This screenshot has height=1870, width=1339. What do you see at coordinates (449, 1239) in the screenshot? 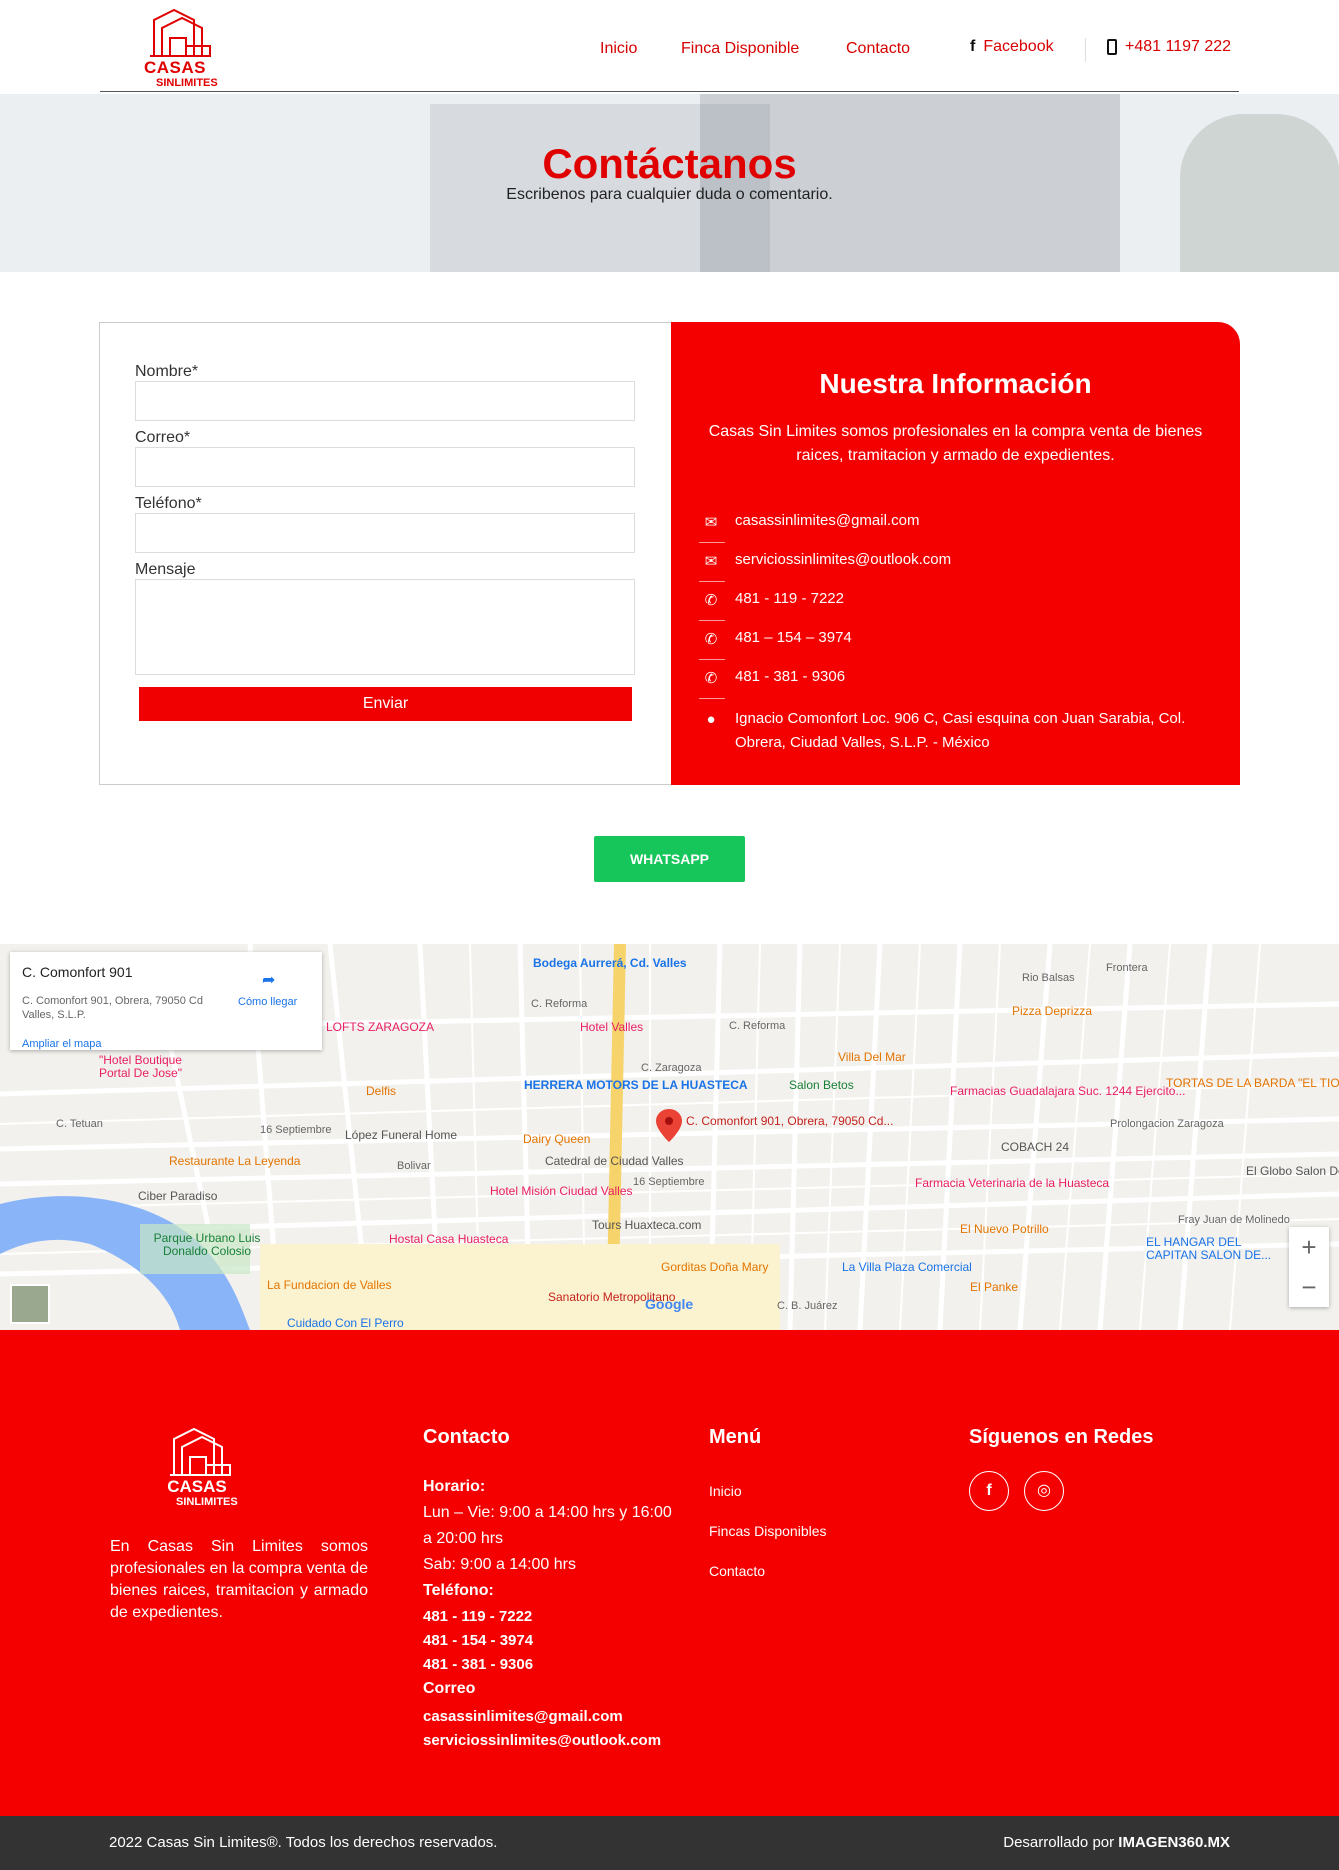
I see `map-label: Hostal Casa Huasteca` at bounding box center [449, 1239].